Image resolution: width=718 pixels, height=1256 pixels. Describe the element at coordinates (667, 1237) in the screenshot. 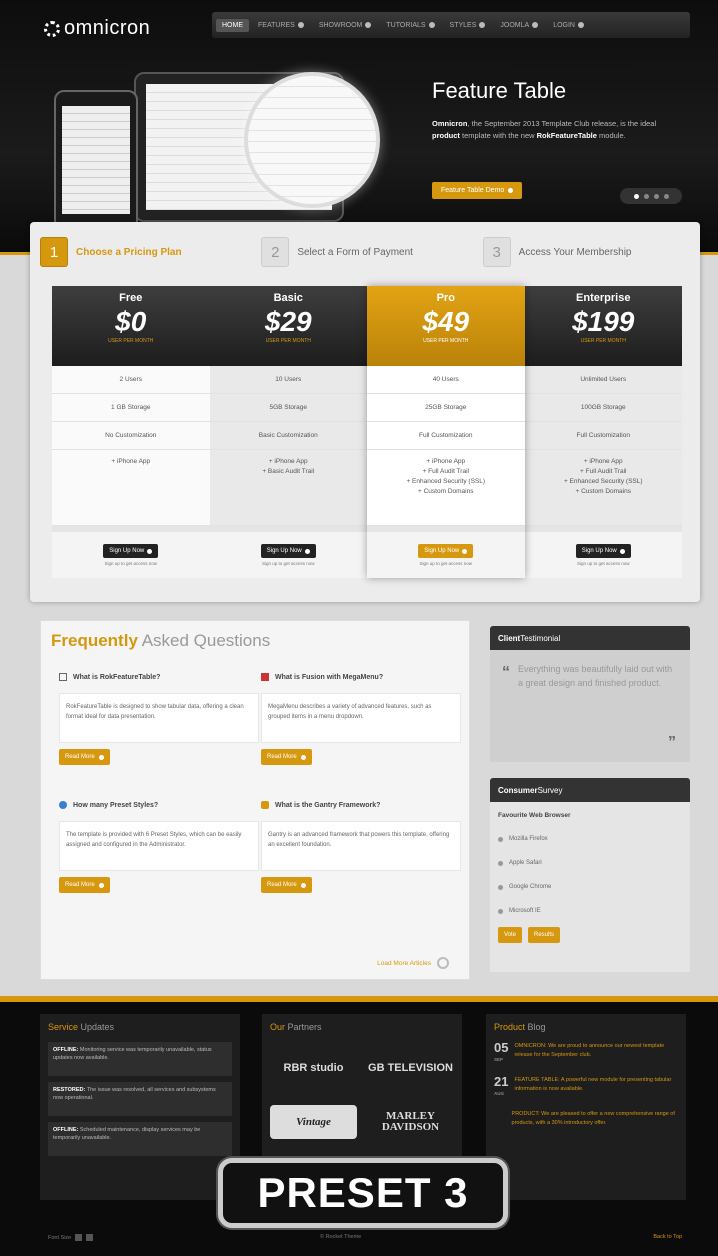

I see `back-to-top-link: Back to Top` at that location.